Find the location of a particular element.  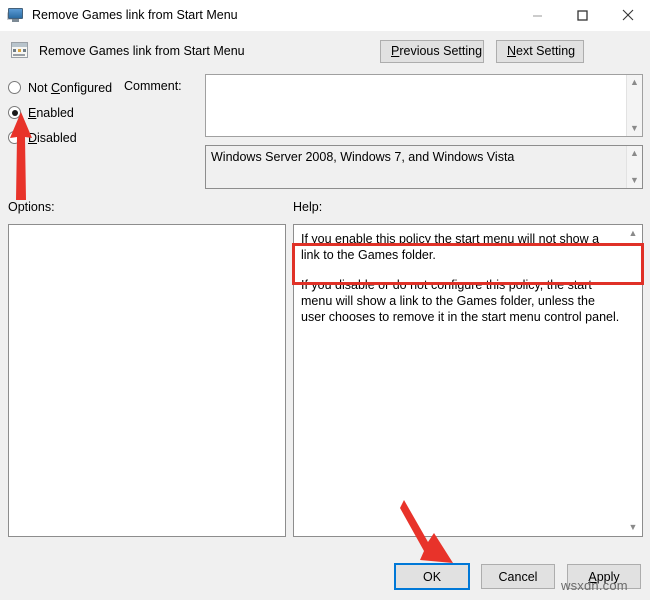

comment-label: Comment: is located at coordinates (153, 86).